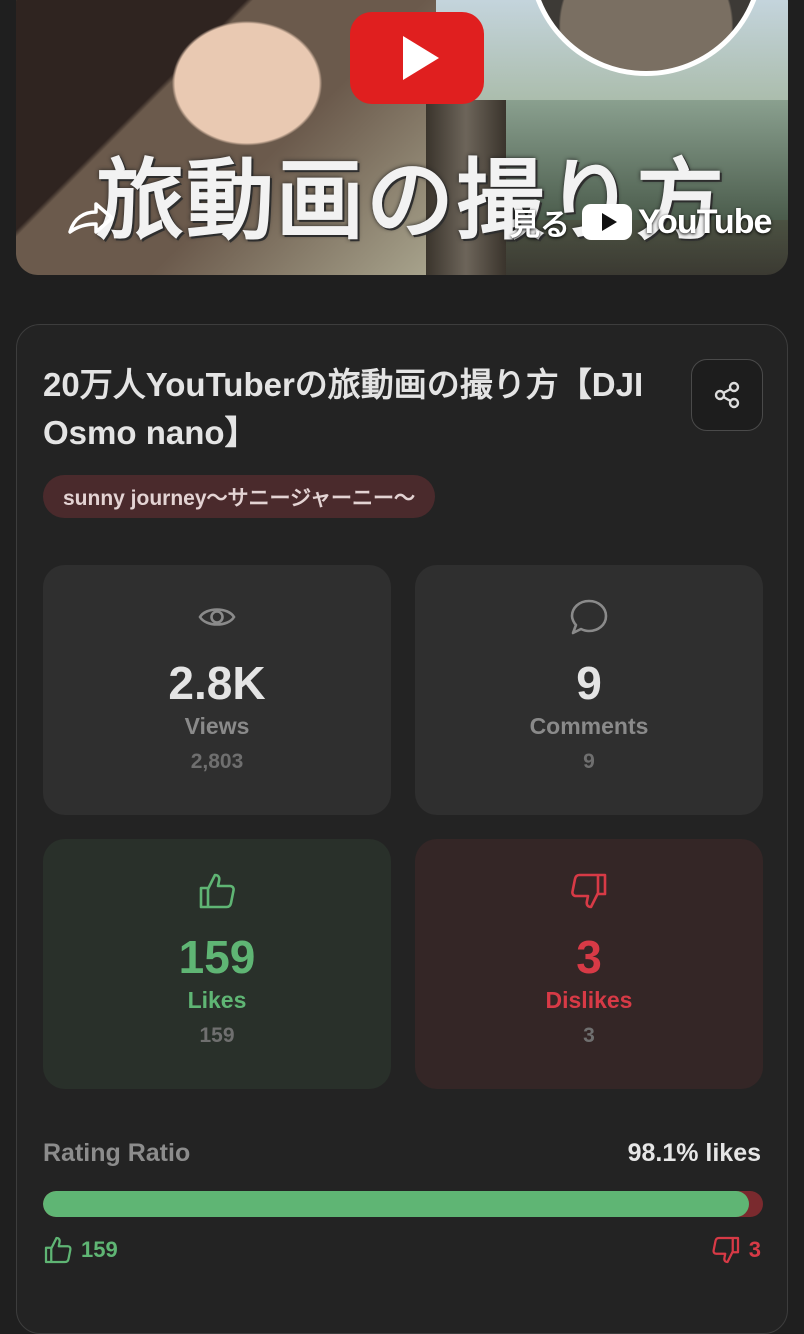 This screenshot has height=1334, width=804. Describe the element at coordinates (589, 957) in the screenshot. I see `dislikes-count: 3` at that location.